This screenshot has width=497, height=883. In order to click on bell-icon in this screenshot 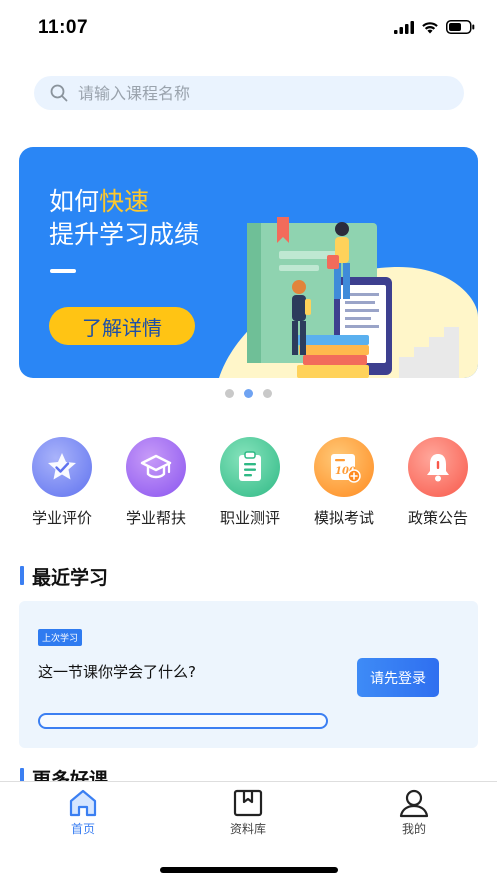, I will do `click(438, 467)`.